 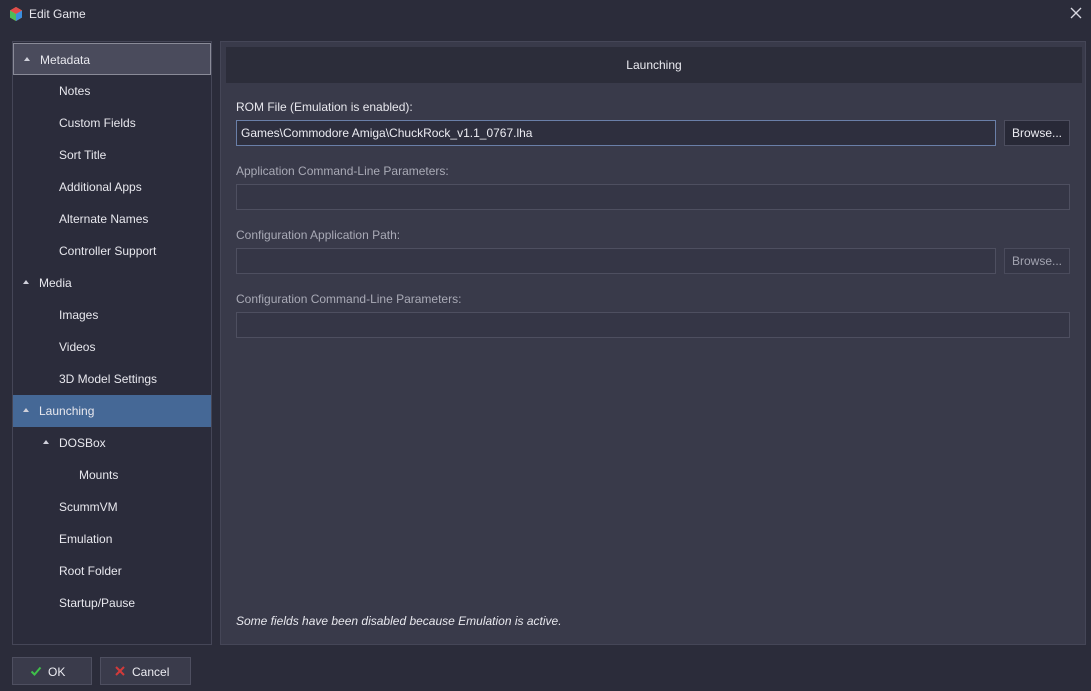 I want to click on sidebar-item-label: Alternate Names, so click(x=104, y=219).